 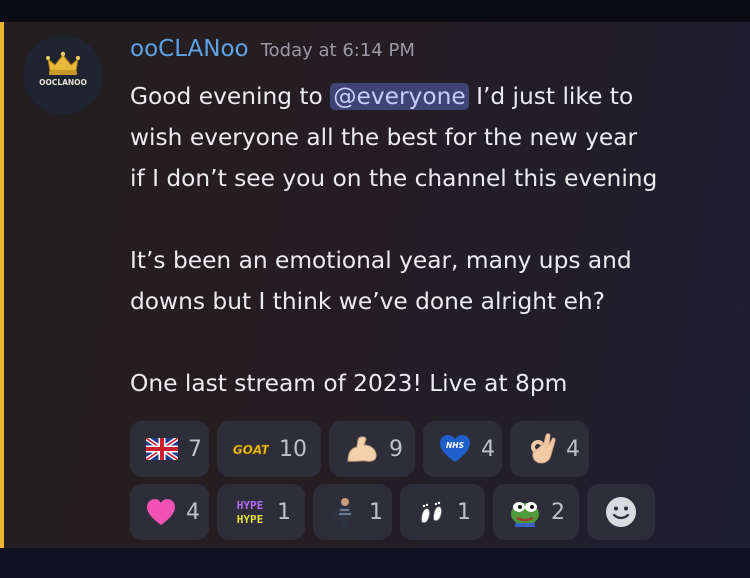 I want to click on message-line: downs but I think we’ve done alright eh?, so click(x=368, y=301).